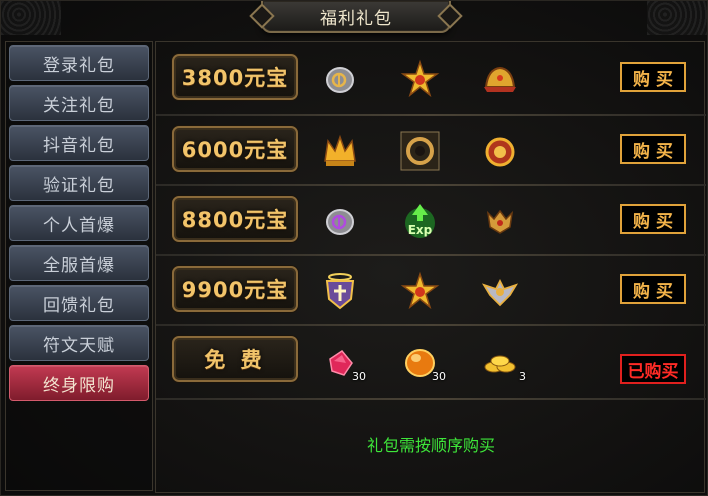 The height and width of the screenshot is (496, 708). I want to click on svg-text: Exp, so click(420, 230).